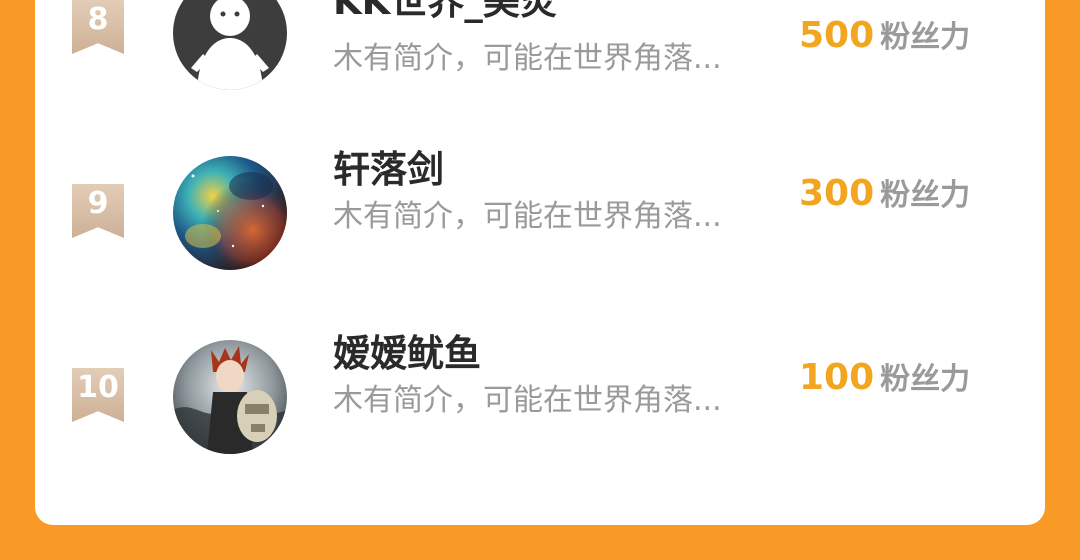  I want to click on rank-badge: 9, so click(98, 211).